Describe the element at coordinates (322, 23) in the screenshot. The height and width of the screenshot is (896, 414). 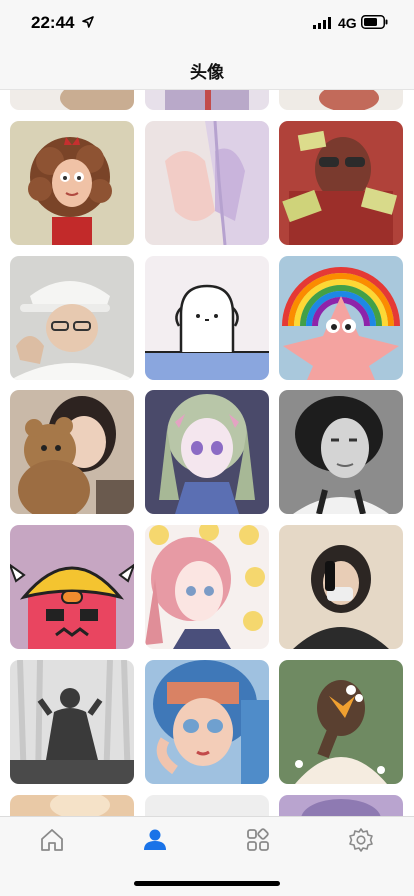
I see `signal-icon` at that location.